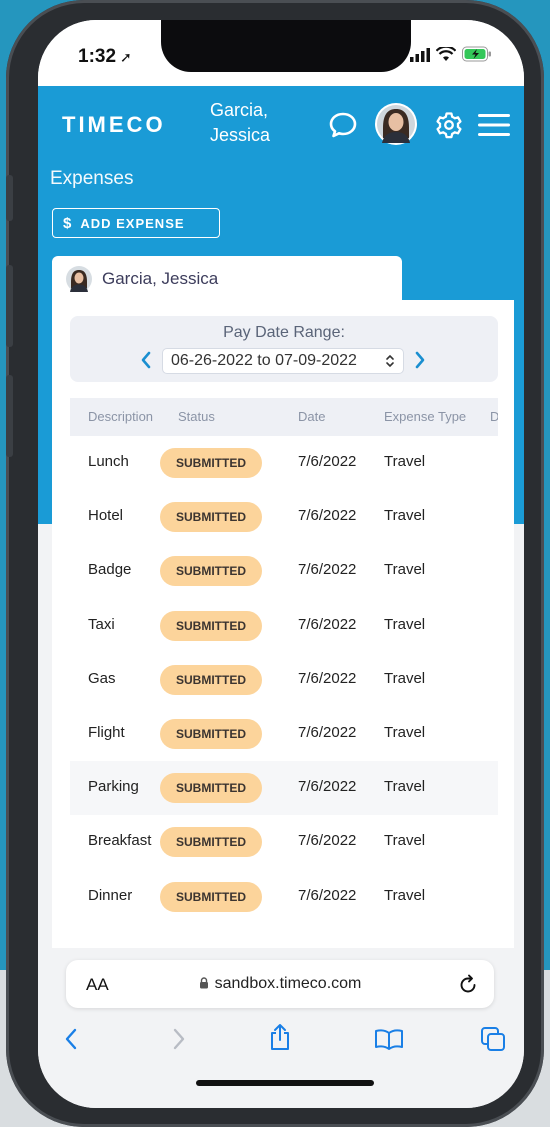  What do you see at coordinates (493, 1039) in the screenshot?
I see `tabs-icon` at bounding box center [493, 1039].